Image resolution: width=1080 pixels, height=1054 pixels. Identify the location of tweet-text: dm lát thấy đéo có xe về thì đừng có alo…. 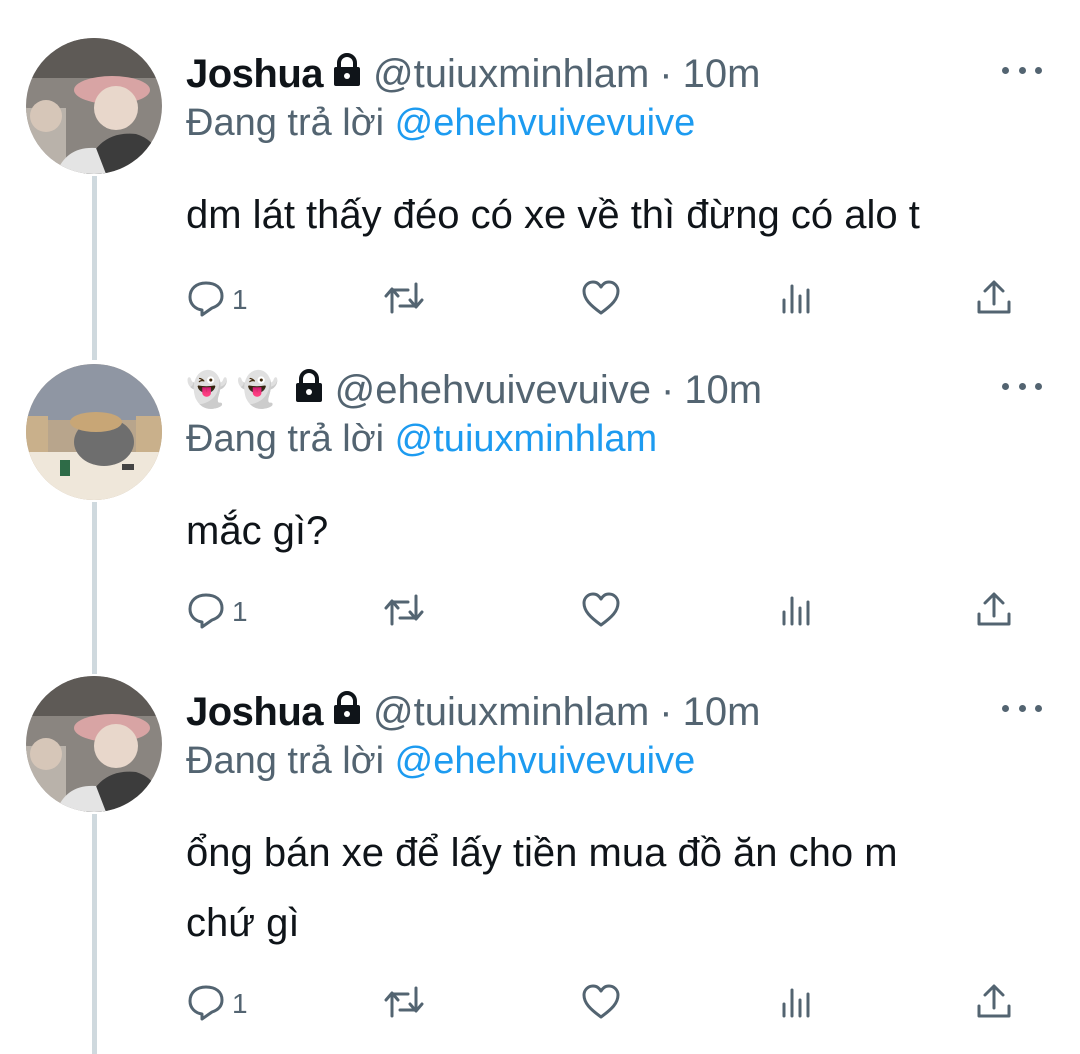
(553, 215).